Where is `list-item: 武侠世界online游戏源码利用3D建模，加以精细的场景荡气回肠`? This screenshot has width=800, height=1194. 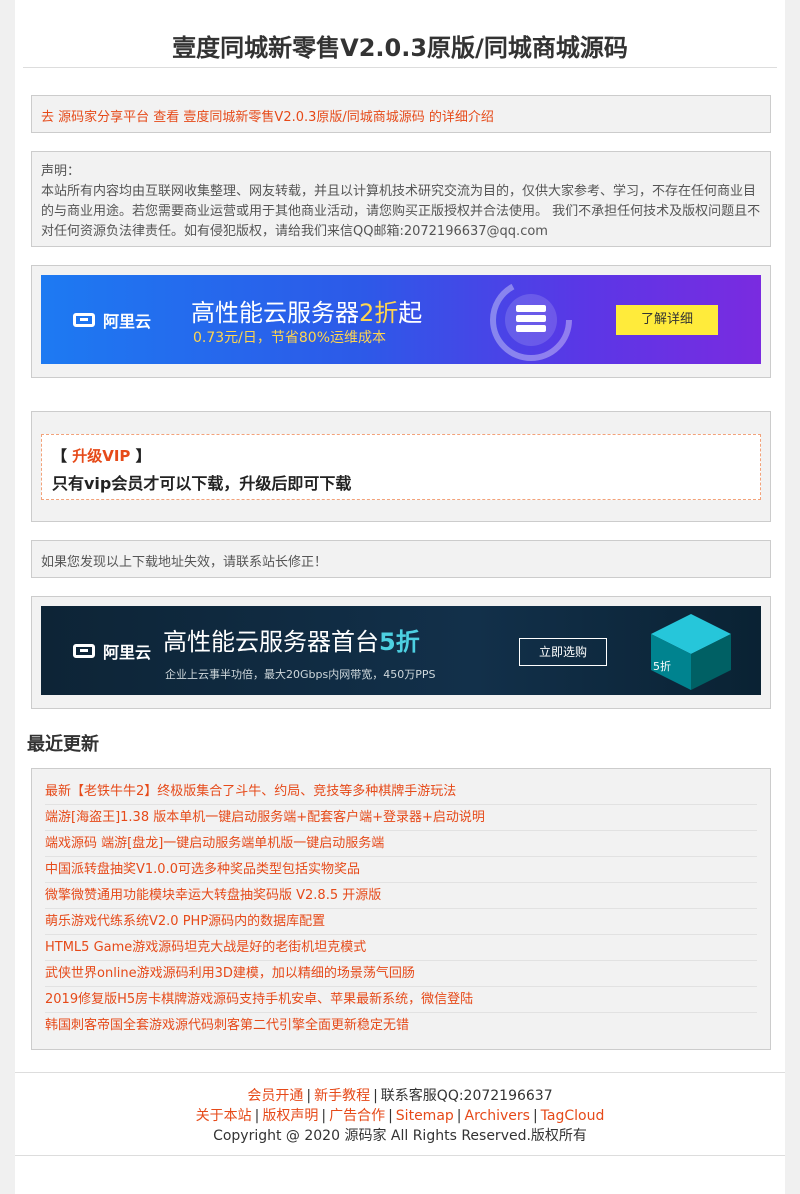 list-item: 武侠世界online游戏源码利用3D建模，加以精细的场景荡气回肠 is located at coordinates (401, 974).